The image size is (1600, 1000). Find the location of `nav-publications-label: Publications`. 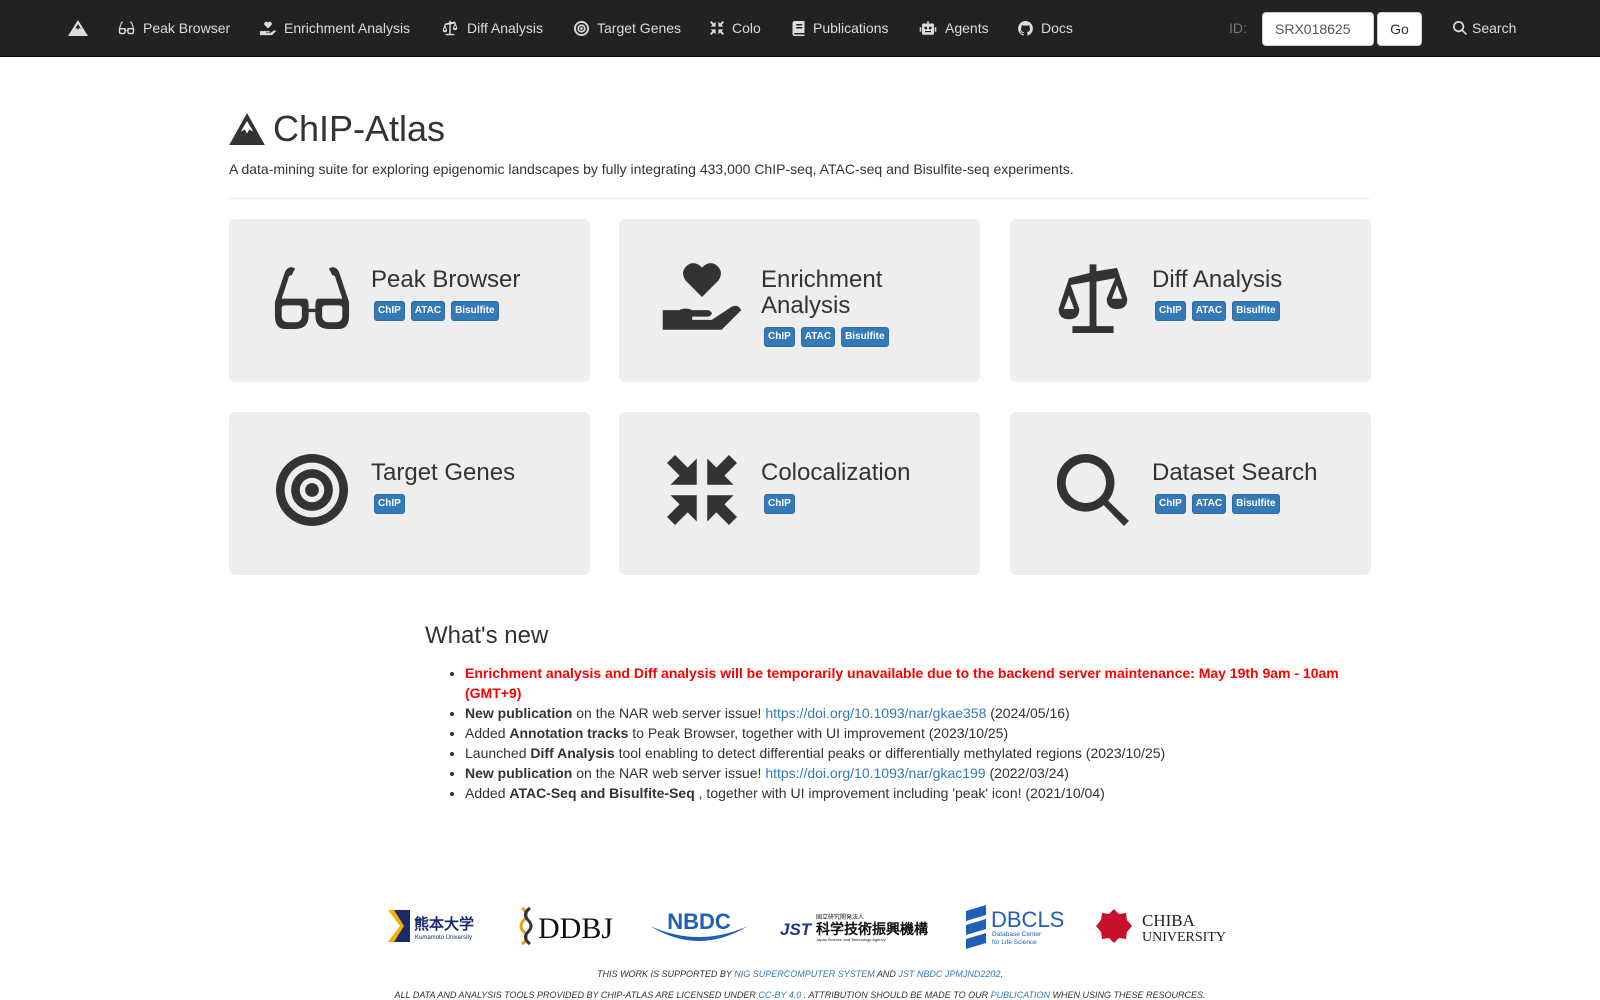

nav-publications-label: Publications is located at coordinates (851, 28).